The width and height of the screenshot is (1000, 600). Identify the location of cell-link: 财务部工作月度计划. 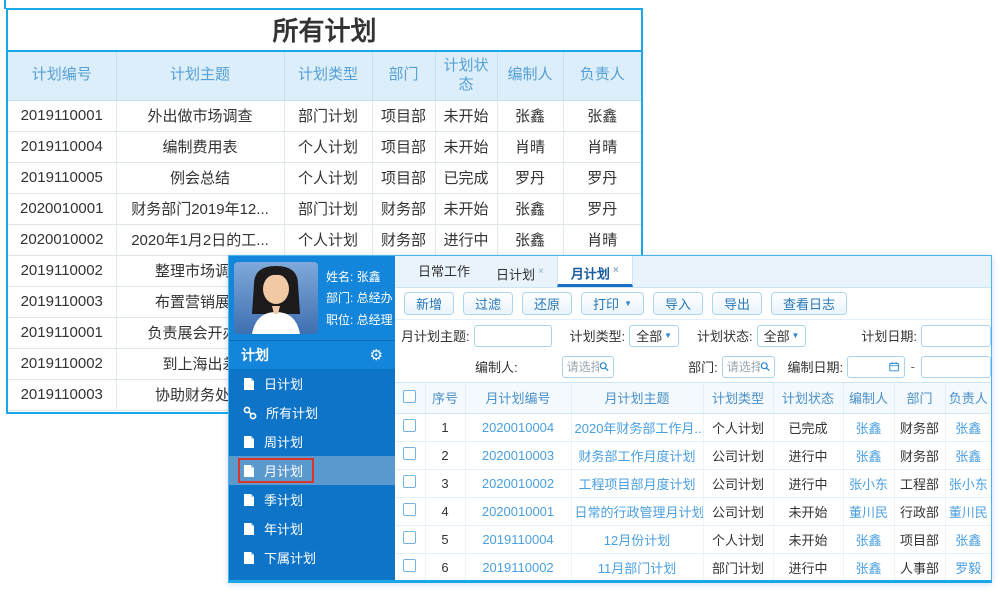
(636, 456).